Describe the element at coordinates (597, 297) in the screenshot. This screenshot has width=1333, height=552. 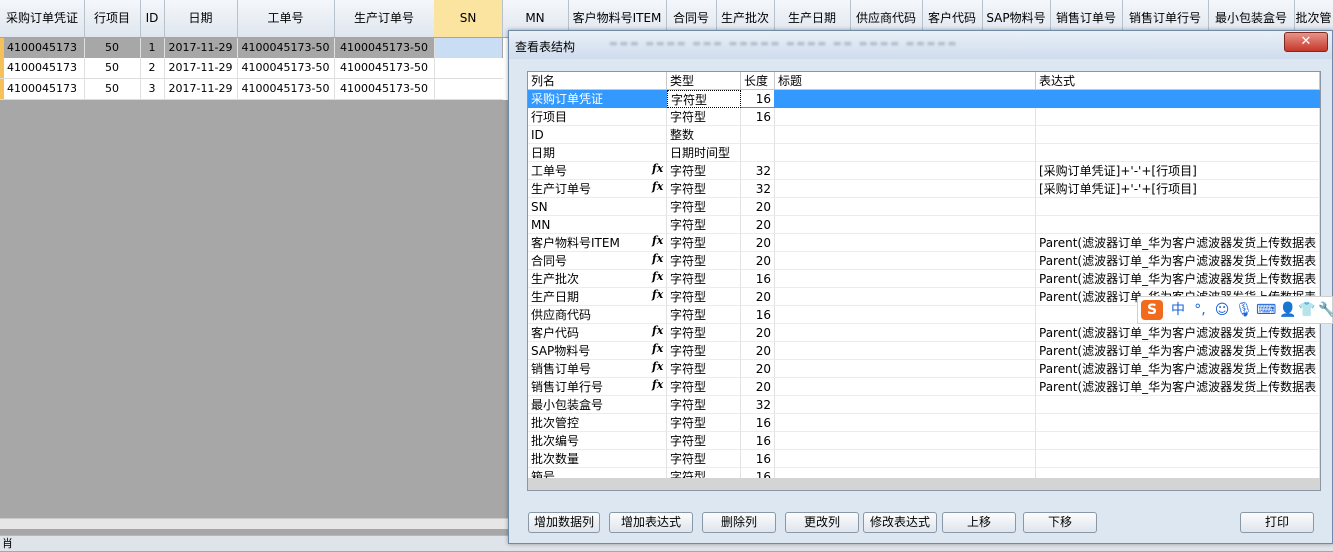
I see `structure-cell-name: 生产日期` at that location.